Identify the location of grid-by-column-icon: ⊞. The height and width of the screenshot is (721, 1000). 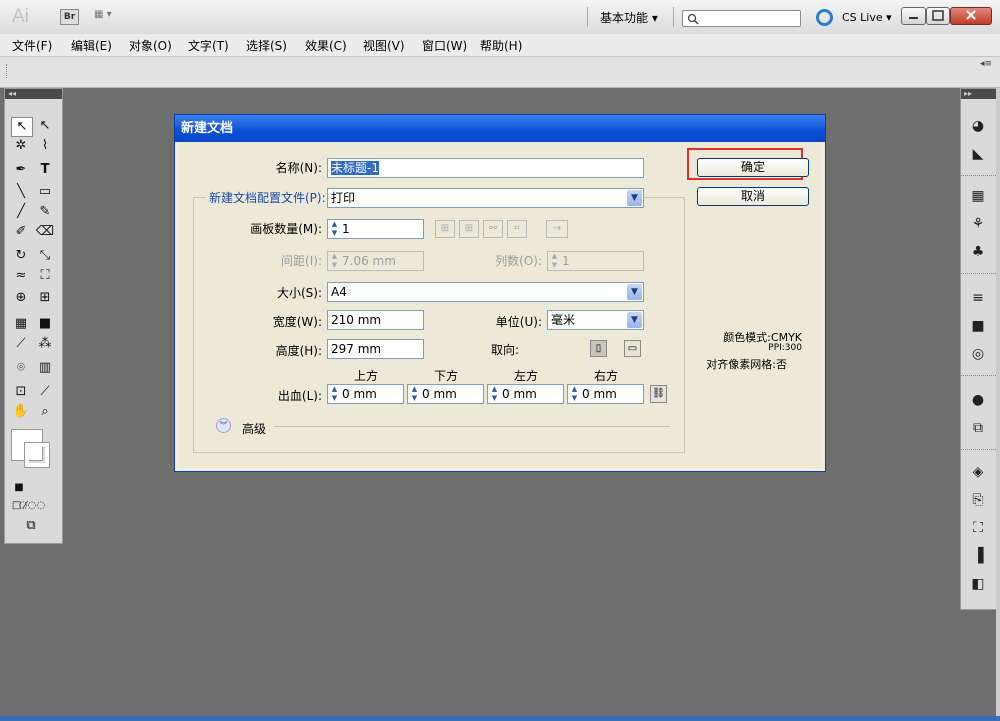
(469, 229).